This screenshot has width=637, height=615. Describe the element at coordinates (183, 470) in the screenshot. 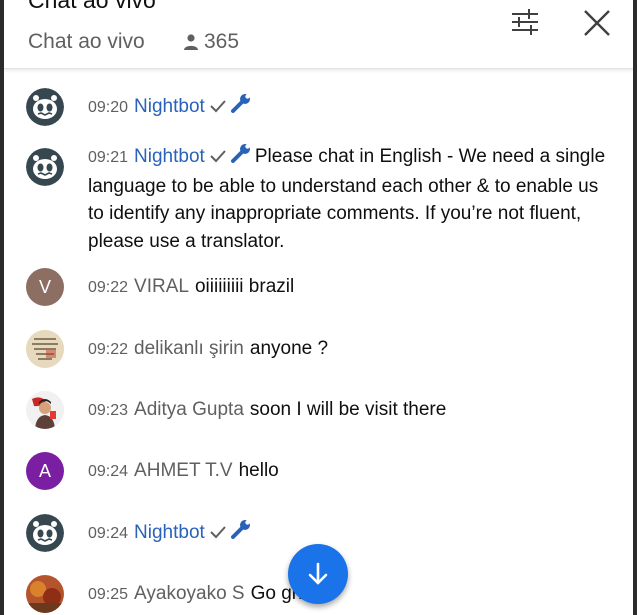

I see `message-author: AHMET T.V` at that location.